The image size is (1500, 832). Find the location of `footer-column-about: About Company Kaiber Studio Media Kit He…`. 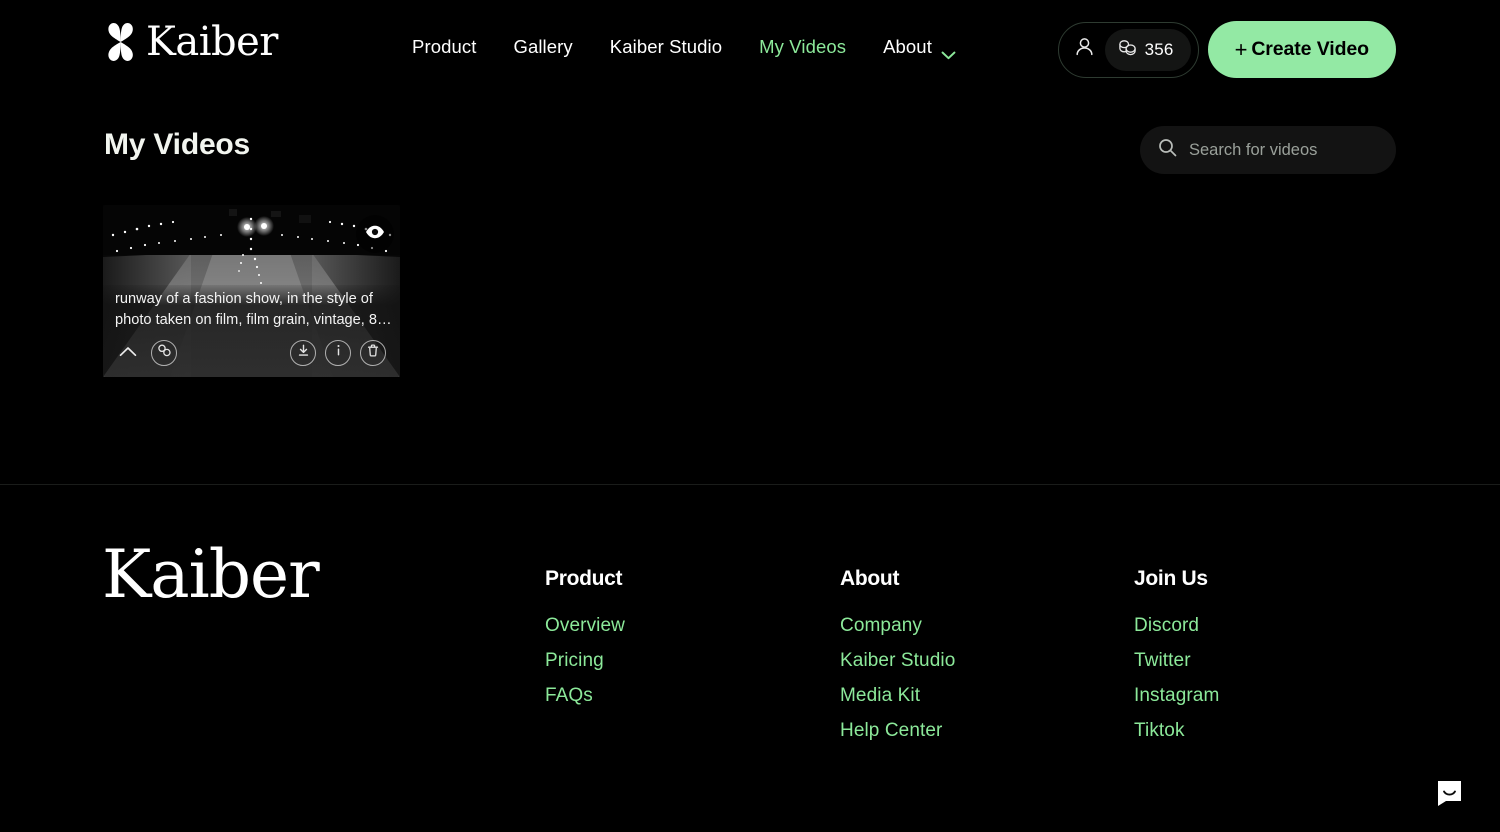

footer-column-about: About Company Kaiber Studio Media Kit He… is located at coordinates (897, 661).